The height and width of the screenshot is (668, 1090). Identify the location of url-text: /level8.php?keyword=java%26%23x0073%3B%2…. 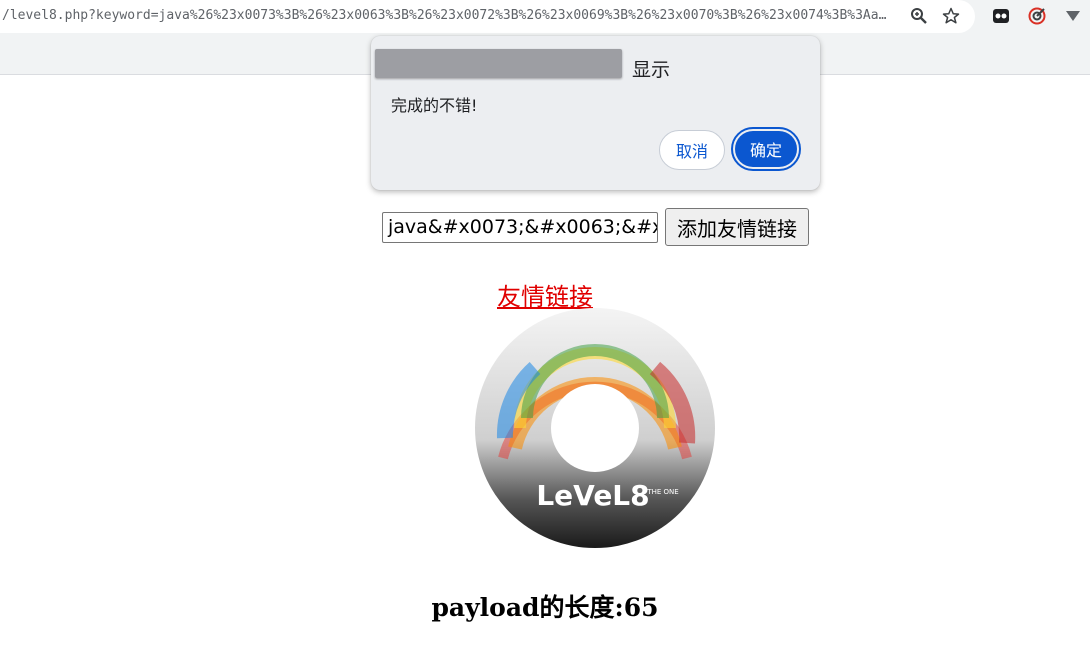
(454, 15).